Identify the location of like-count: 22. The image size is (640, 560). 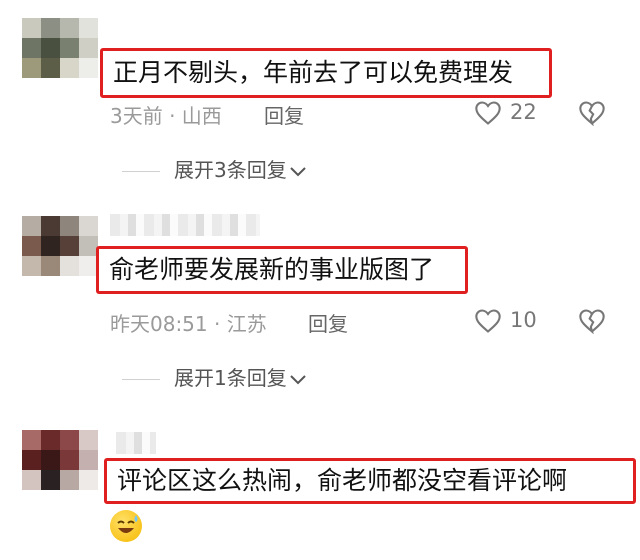
(523, 112).